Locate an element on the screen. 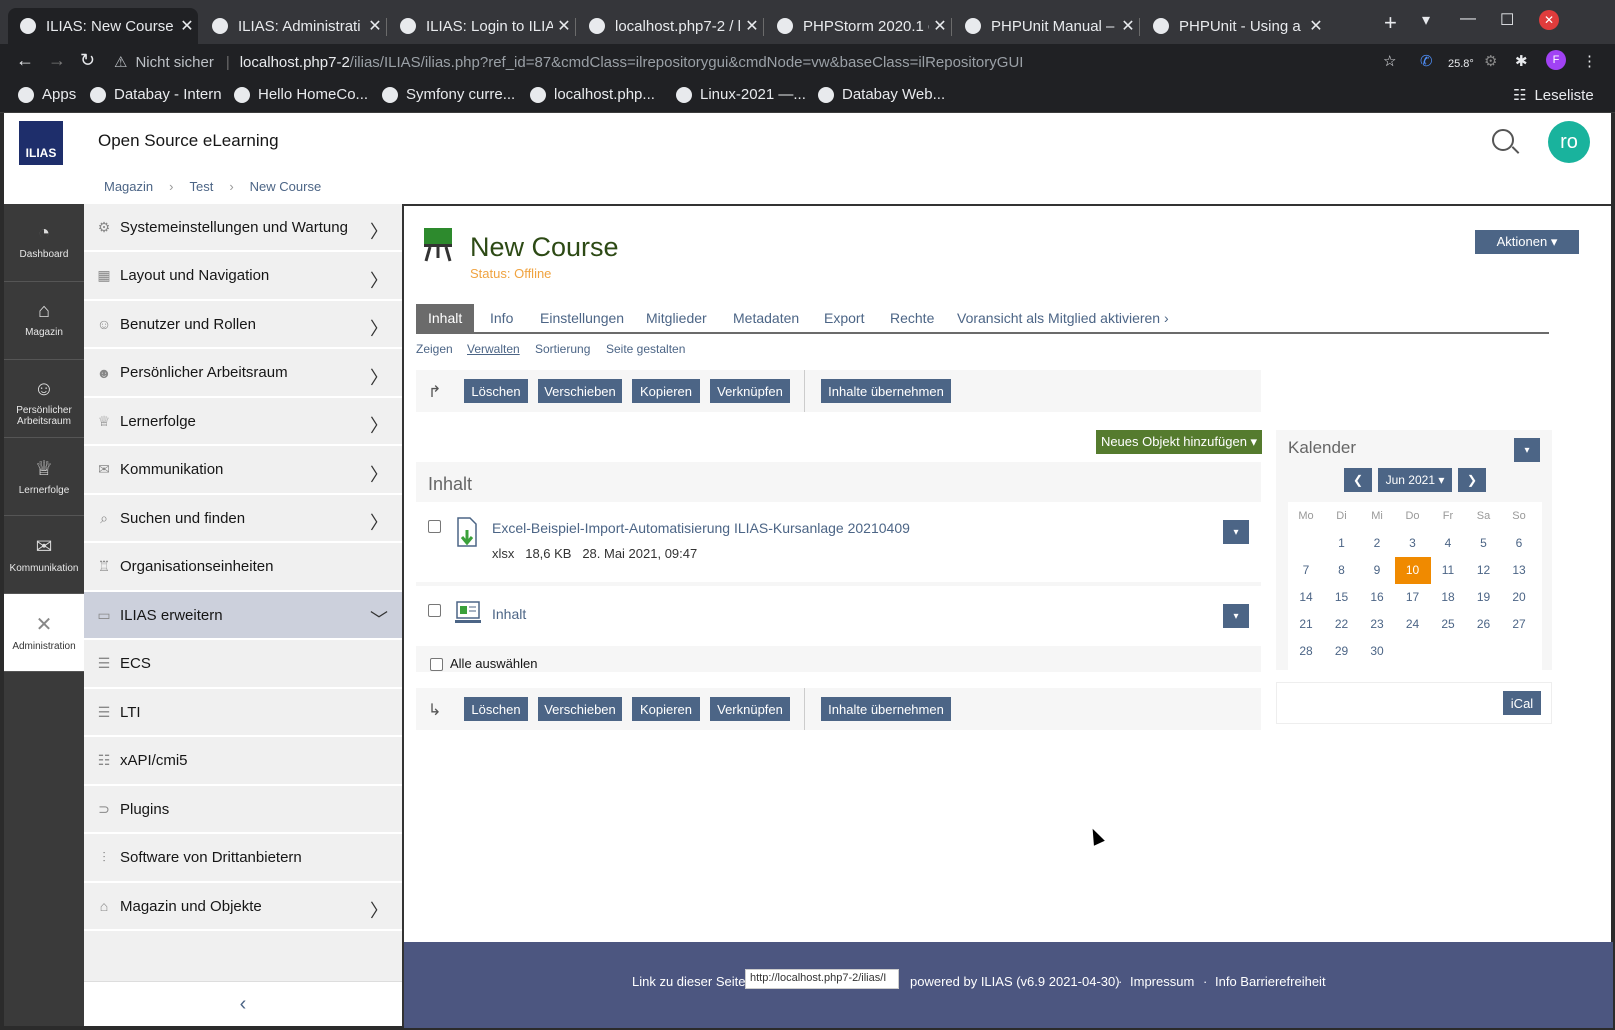 The width and height of the screenshot is (1615, 1030). slate-item: ☰ LTI is located at coordinates (243, 713).